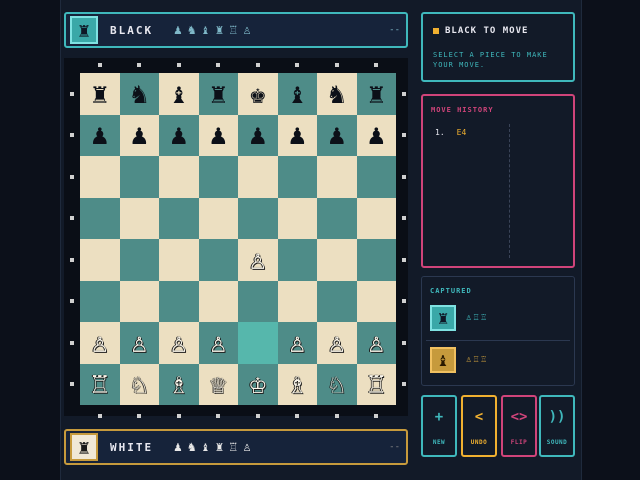 The width and height of the screenshot is (640, 480). I want to click on board-square: ♔, so click(258, 384).